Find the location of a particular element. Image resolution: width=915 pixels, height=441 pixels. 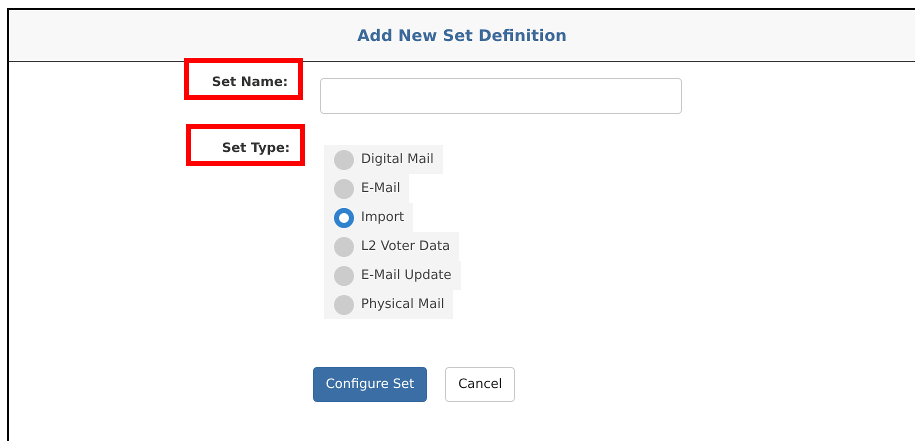

radio-option: E-Mail Update is located at coordinates (392, 275).